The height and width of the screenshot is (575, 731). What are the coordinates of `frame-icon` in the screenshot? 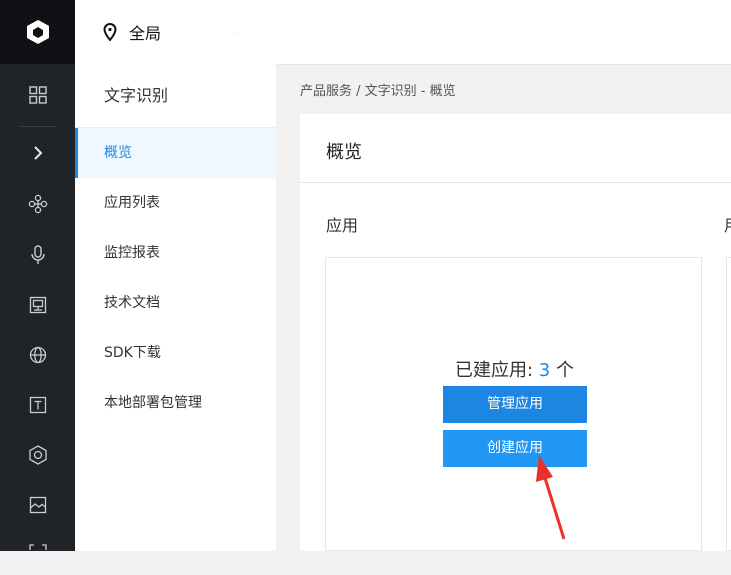 It's located at (37, 547).